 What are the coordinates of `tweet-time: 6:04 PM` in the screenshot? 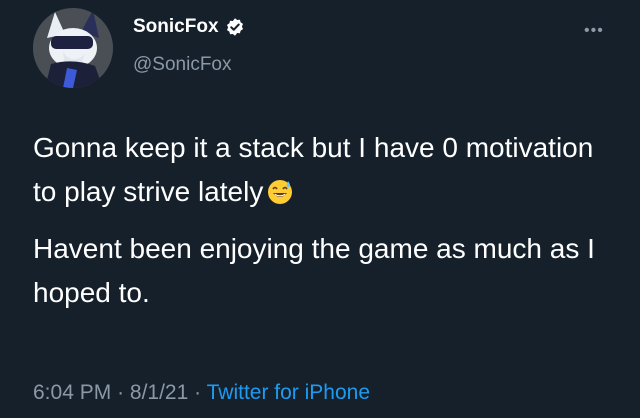 It's located at (72, 392).